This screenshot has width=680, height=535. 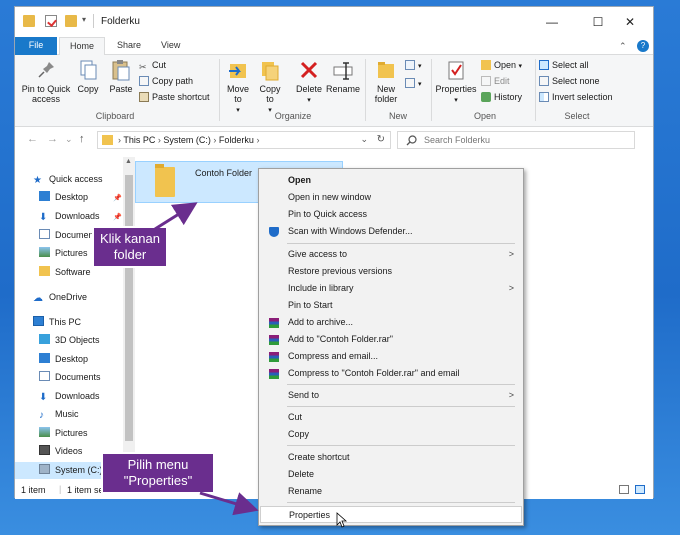 I want to click on arrow-to-properties, so click(x=229, y=503).